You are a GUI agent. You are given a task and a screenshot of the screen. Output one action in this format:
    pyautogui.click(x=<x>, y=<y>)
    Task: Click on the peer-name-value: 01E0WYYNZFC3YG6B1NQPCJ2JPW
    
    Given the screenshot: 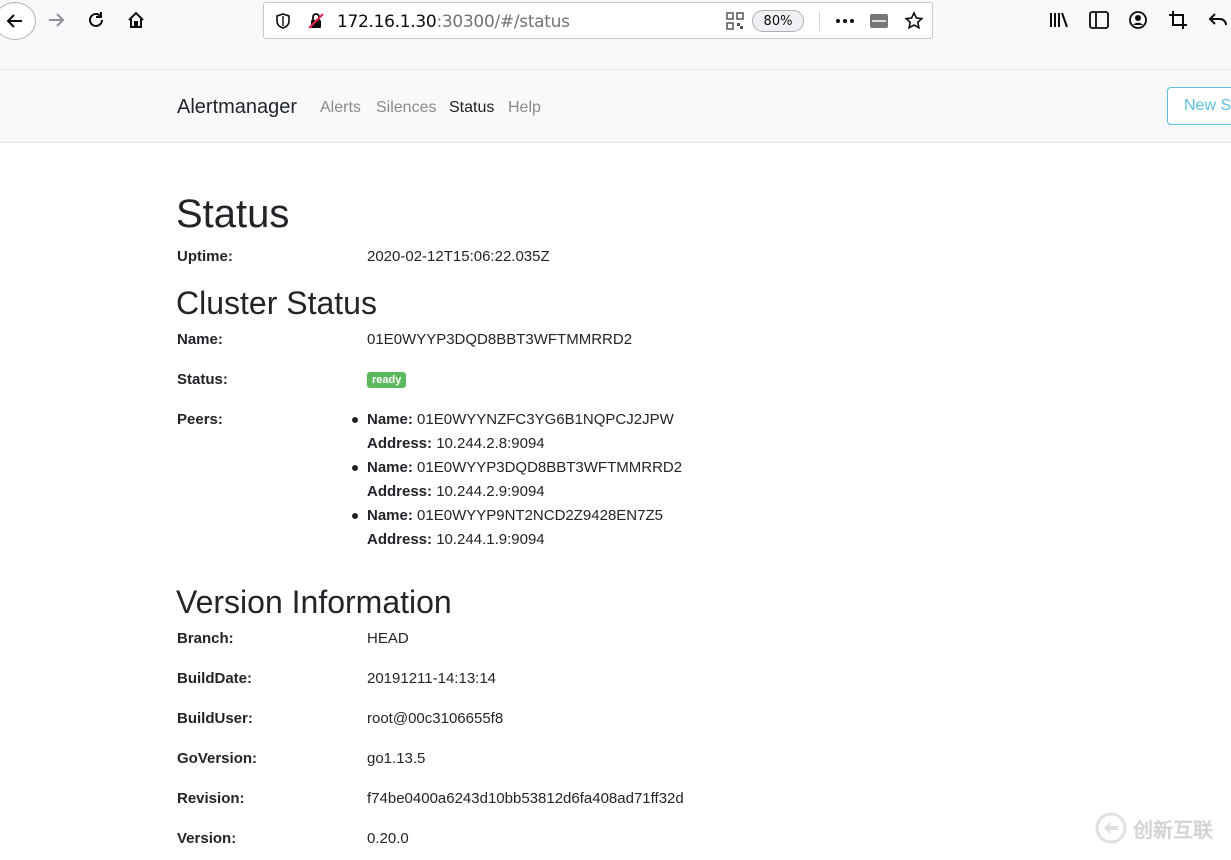 What is the action you would take?
    pyautogui.click(x=545, y=419)
    